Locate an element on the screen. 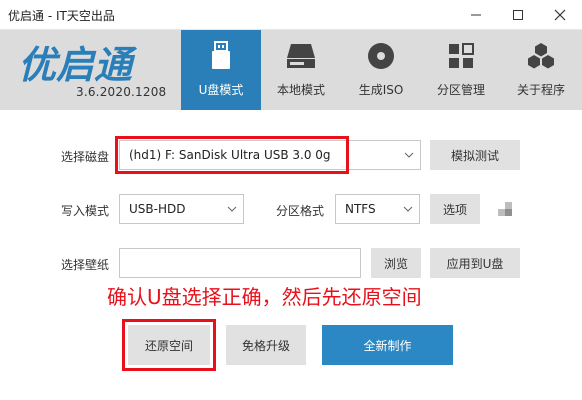 The width and height of the screenshot is (582, 400). create-new-button: 全新制作 is located at coordinates (387, 345).